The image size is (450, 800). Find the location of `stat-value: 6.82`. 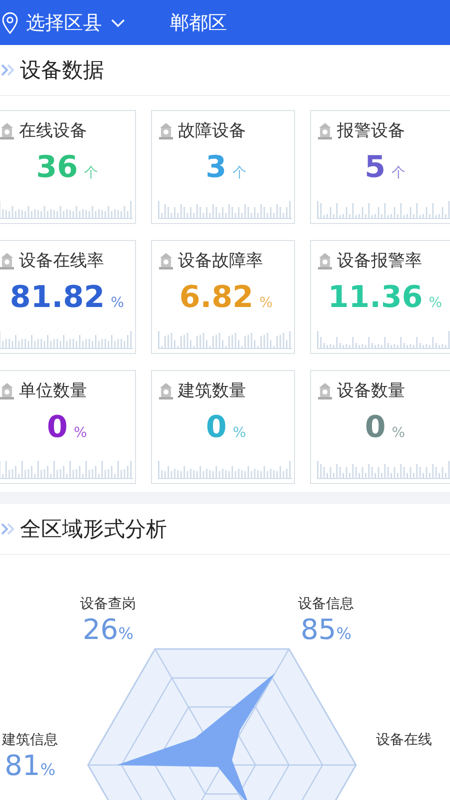

stat-value: 6.82 is located at coordinates (216, 297).